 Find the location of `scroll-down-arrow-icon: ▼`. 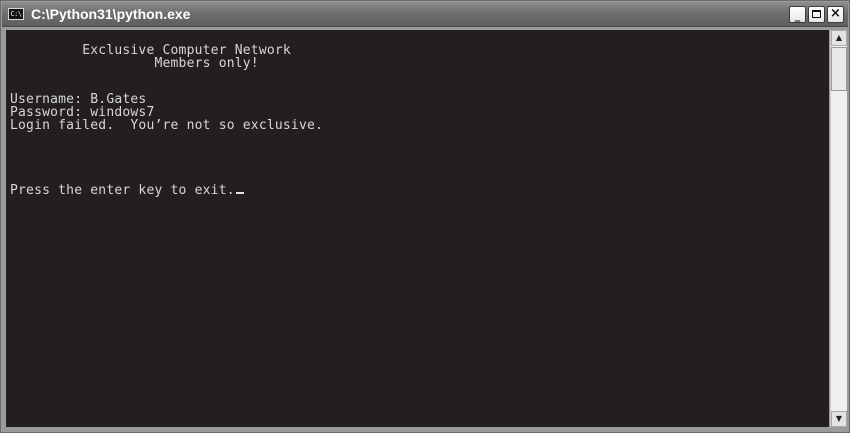

scroll-down-arrow-icon: ▼ is located at coordinates (839, 419).